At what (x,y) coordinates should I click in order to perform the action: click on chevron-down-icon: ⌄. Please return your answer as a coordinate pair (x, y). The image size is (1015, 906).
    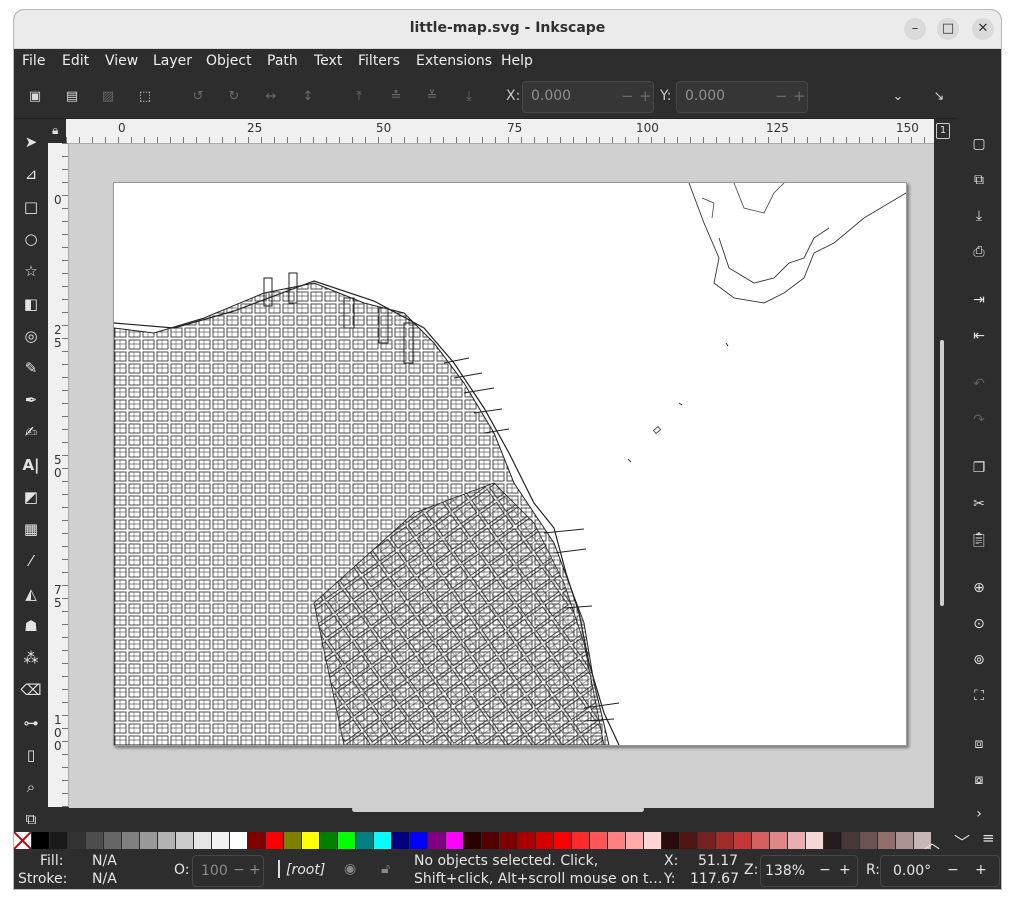
    Looking at the image, I should click on (898, 97).